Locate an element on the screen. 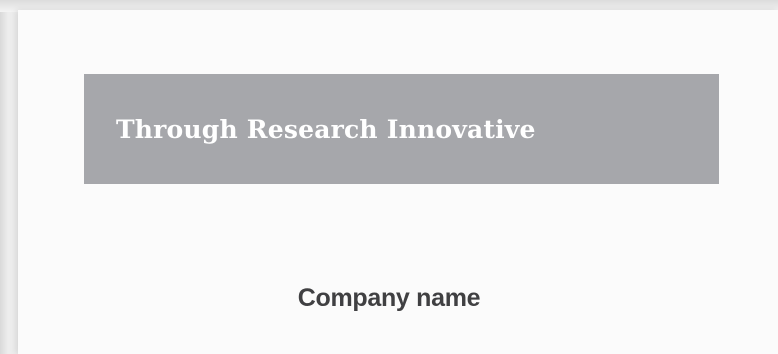 The image size is (778, 354). banner-title: Through Research Innovative is located at coordinates (326, 129).